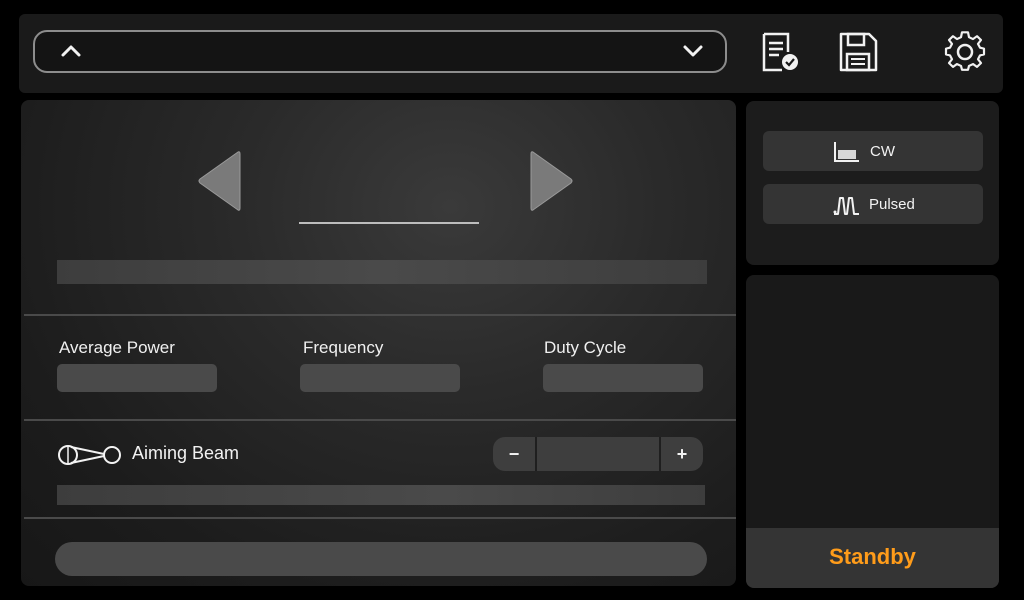 This screenshot has width=1024, height=600. I want to click on chevron-up-icon, so click(71, 51).